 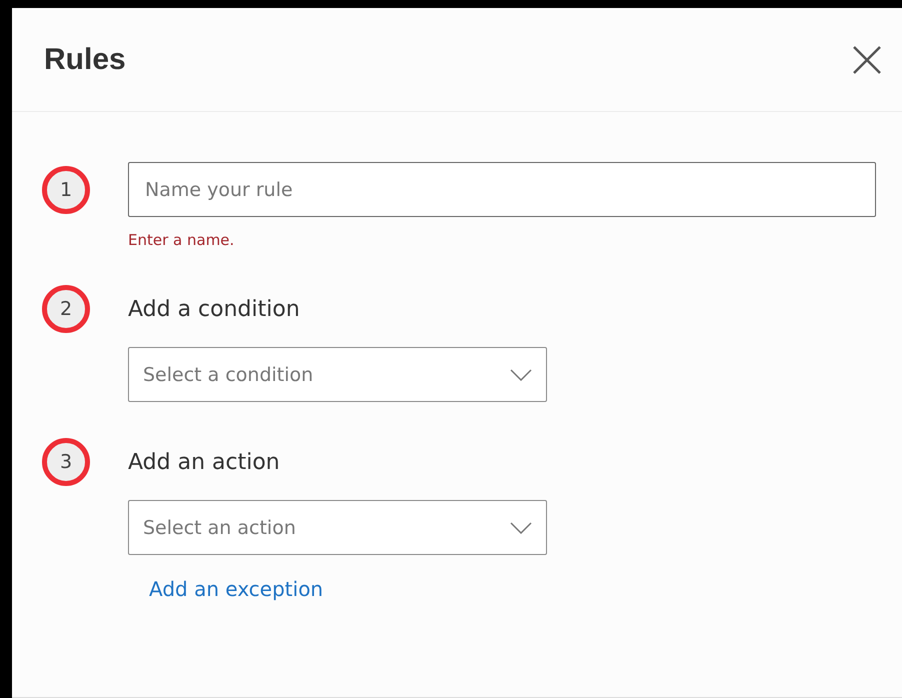 What do you see at coordinates (66, 462) in the screenshot?
I see `step-number: 3` at bounding box center [66, 462].